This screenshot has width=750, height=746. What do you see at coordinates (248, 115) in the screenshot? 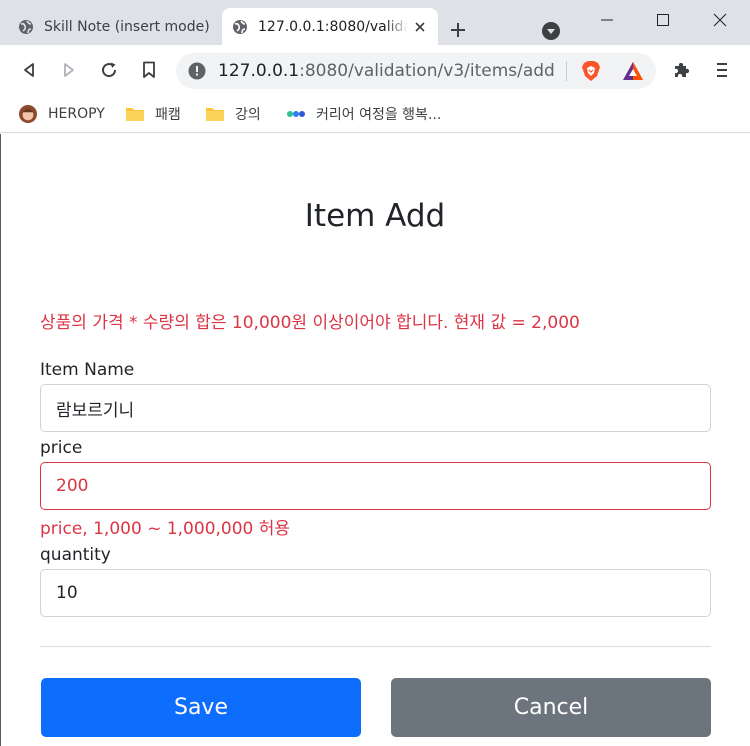
I see `bookmark-label: 강의` at bounding box center [248, 115].